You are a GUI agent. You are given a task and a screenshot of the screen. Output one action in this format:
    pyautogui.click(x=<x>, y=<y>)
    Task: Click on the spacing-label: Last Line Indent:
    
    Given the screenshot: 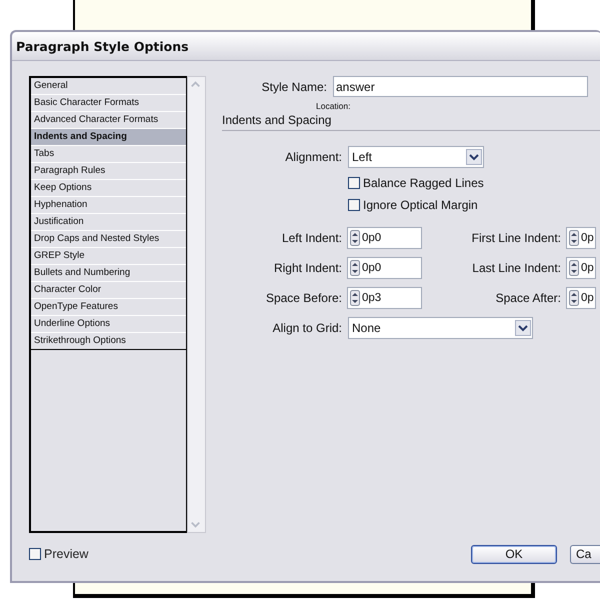 What is the action you would take?
    pyautogui.click(x=516, y=268)
    